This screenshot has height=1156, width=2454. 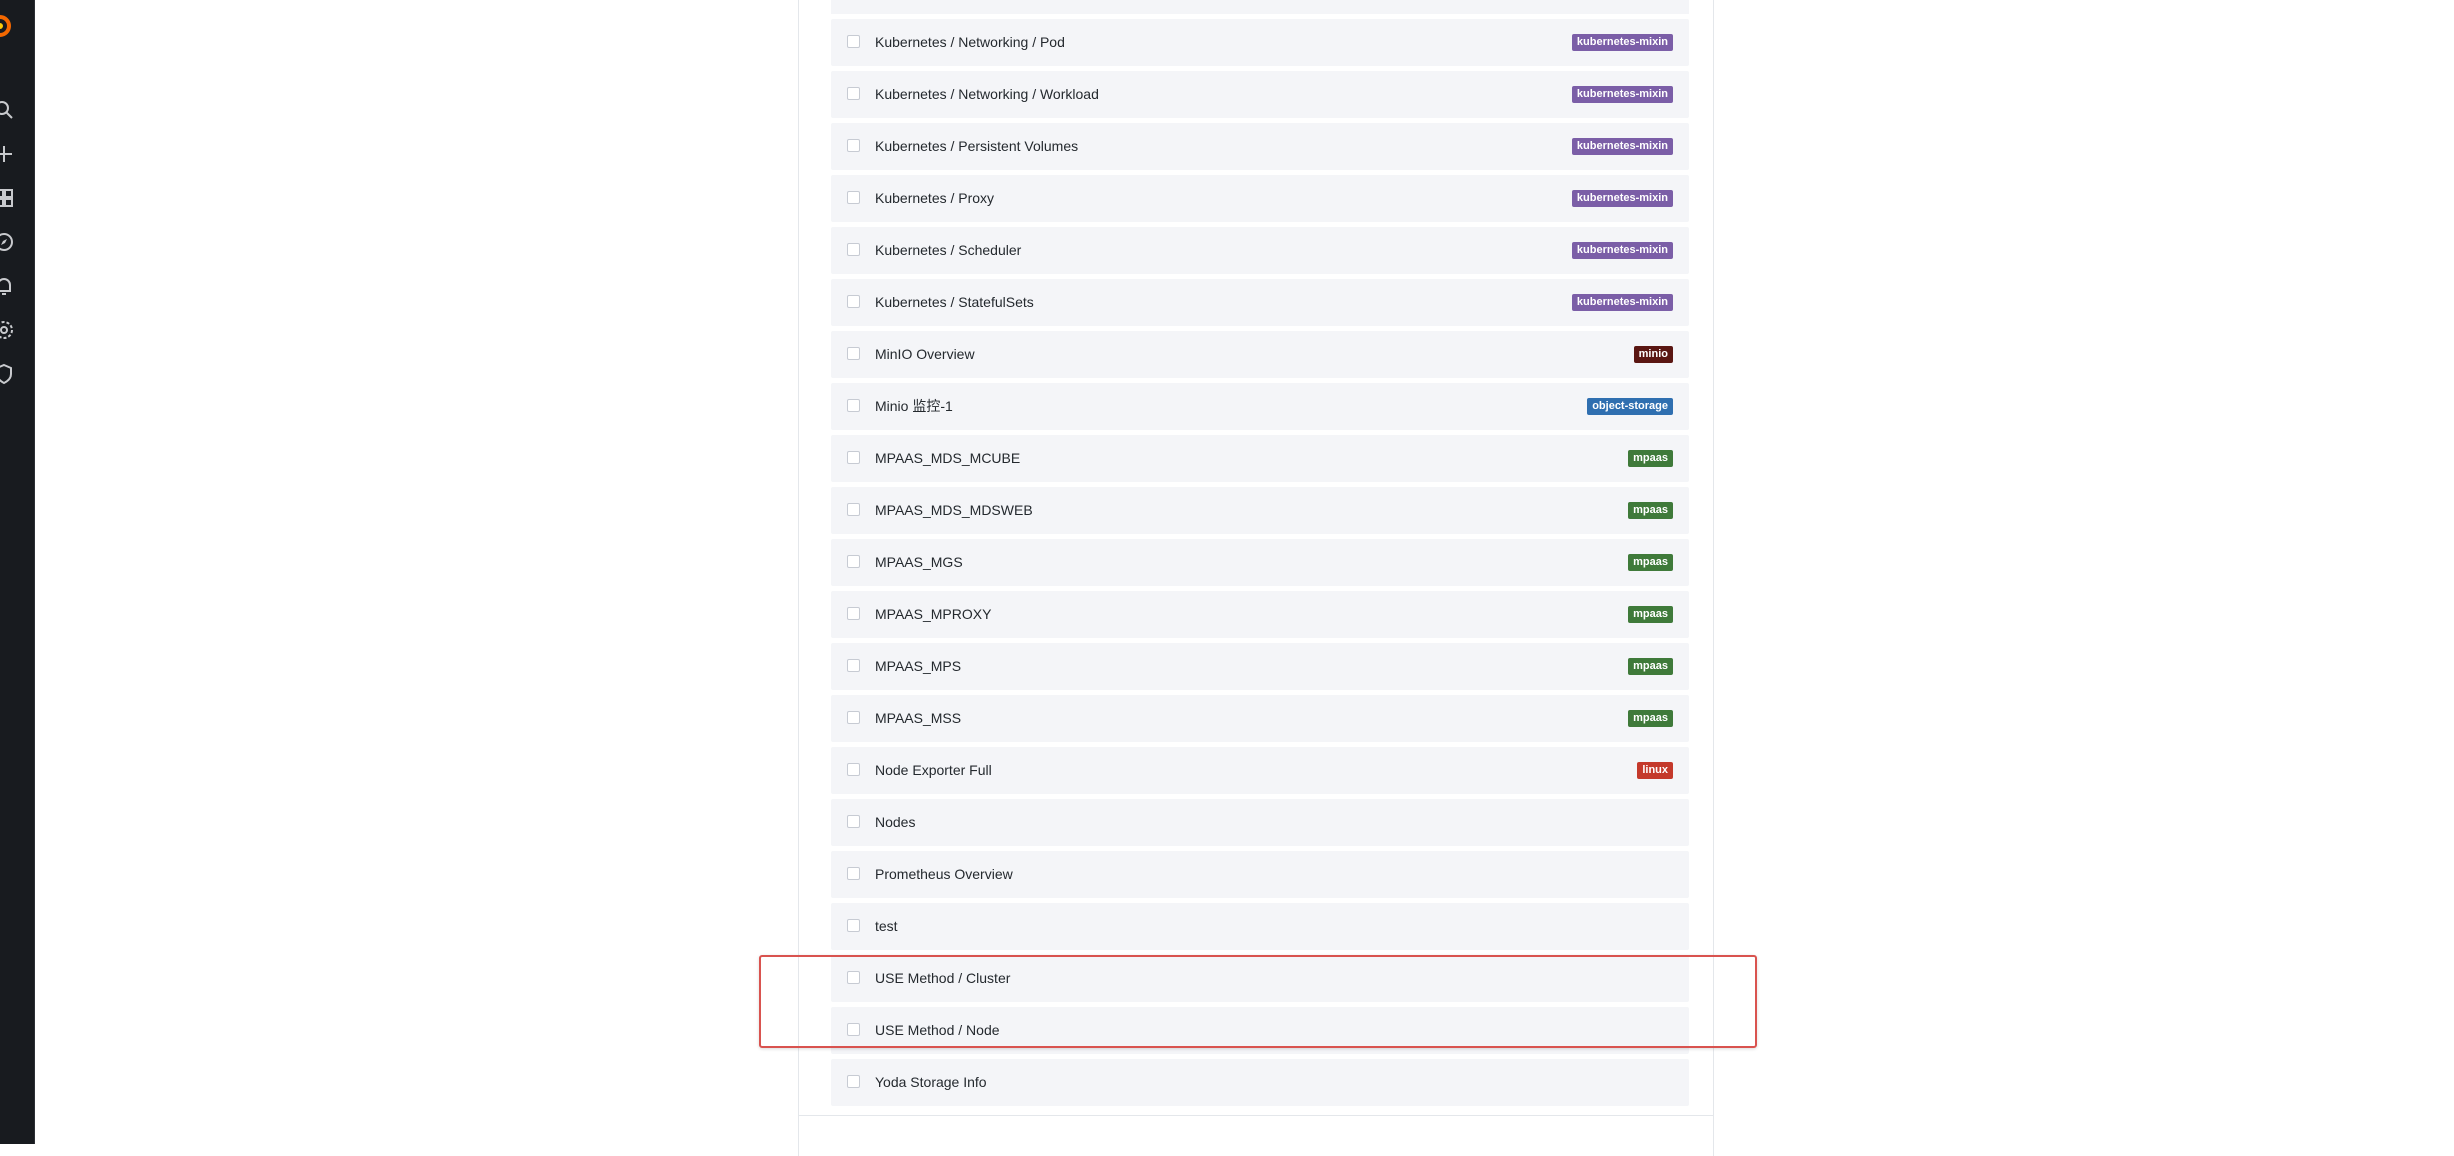 What do you see at coordinates (1260, 926) in the screenshot?
I see `list-item: test` at bounding box center [1260, 926].